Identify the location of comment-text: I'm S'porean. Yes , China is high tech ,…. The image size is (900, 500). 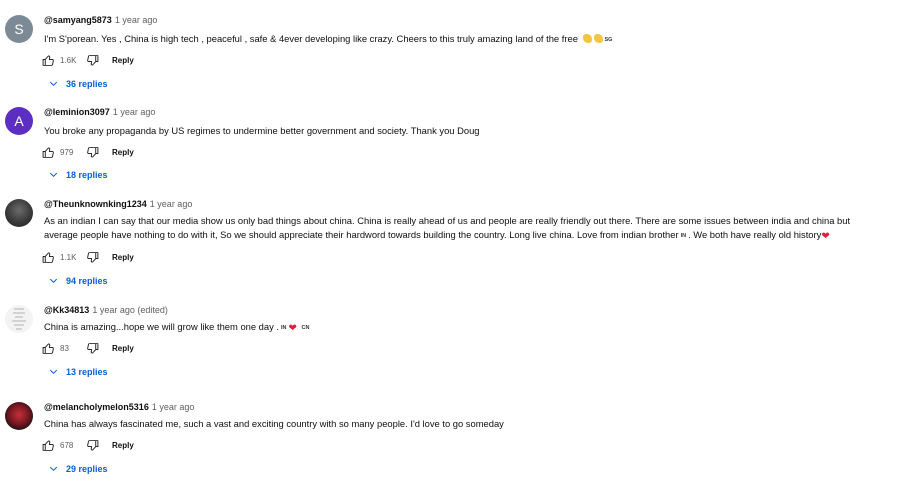
(469, 39).